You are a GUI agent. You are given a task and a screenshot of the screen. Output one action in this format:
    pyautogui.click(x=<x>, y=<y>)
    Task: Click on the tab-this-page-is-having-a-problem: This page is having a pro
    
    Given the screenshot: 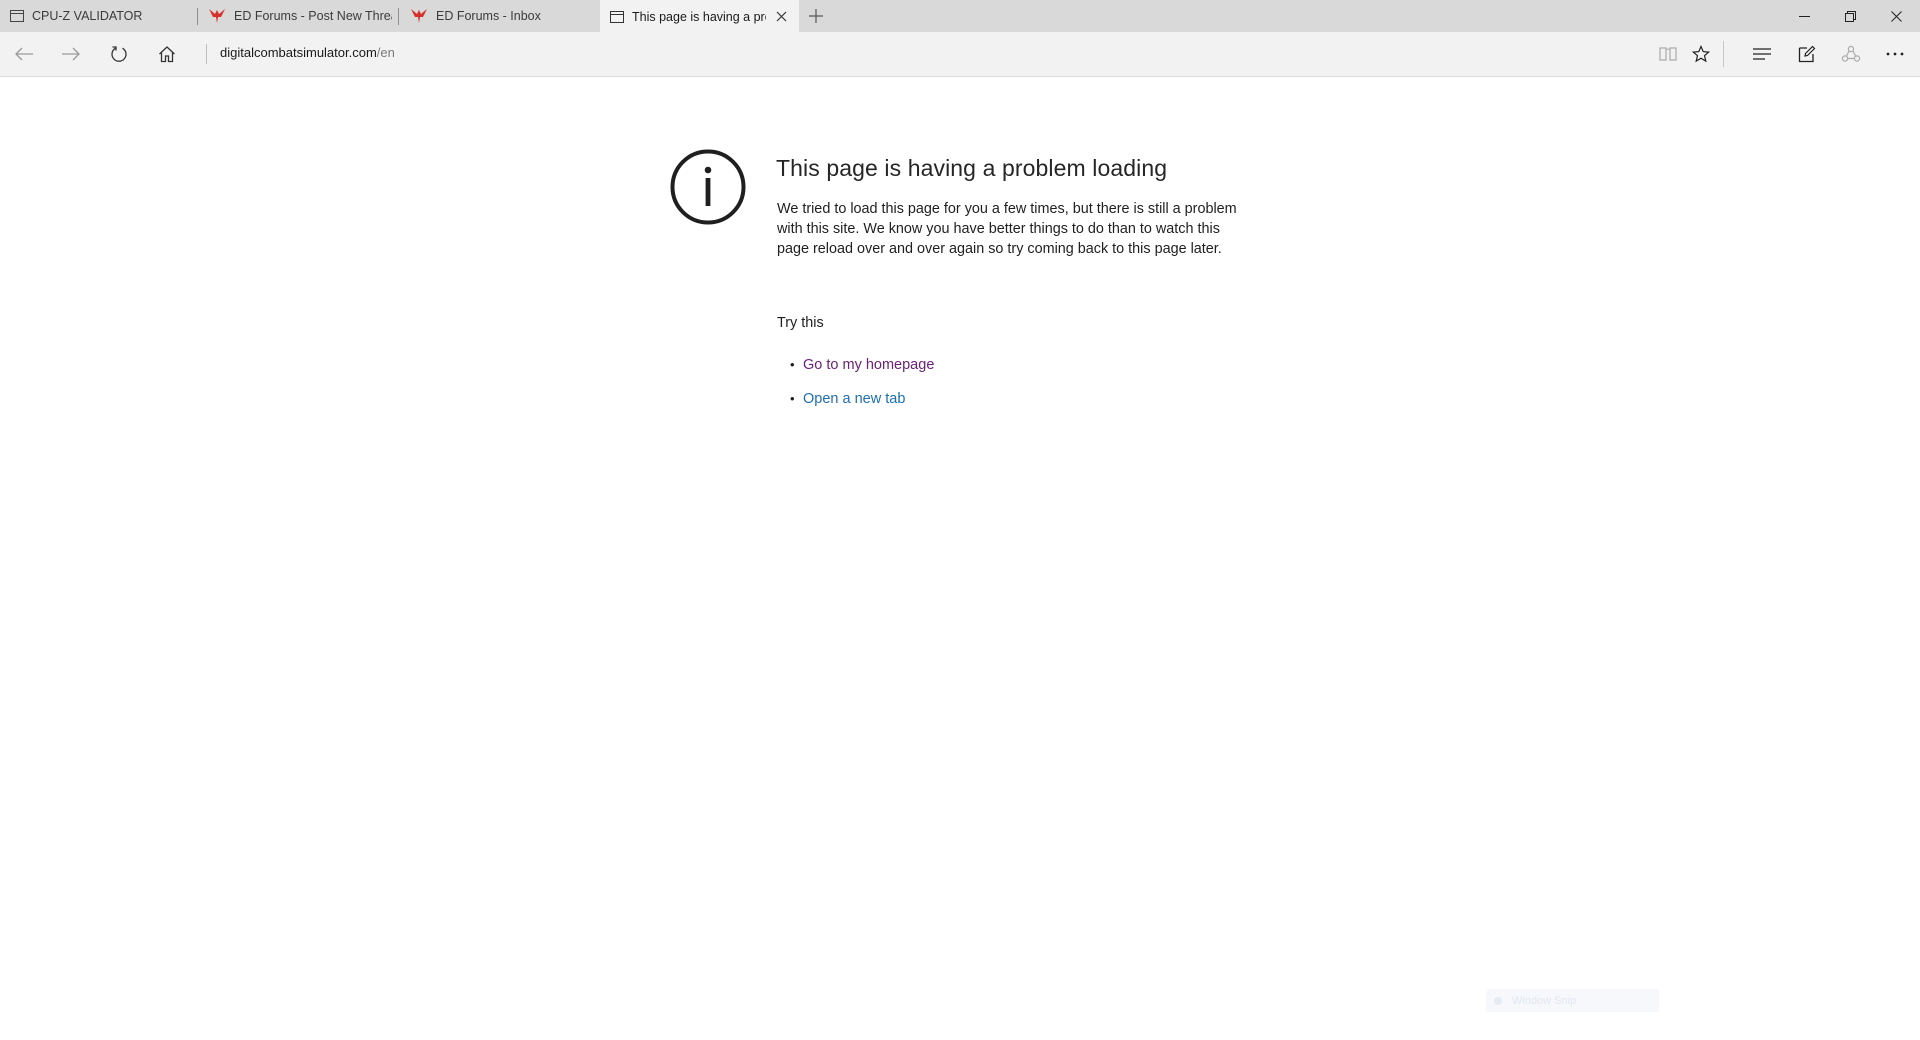 What is the action you would take?
    pyautogui.click(x=699, y=16)
    